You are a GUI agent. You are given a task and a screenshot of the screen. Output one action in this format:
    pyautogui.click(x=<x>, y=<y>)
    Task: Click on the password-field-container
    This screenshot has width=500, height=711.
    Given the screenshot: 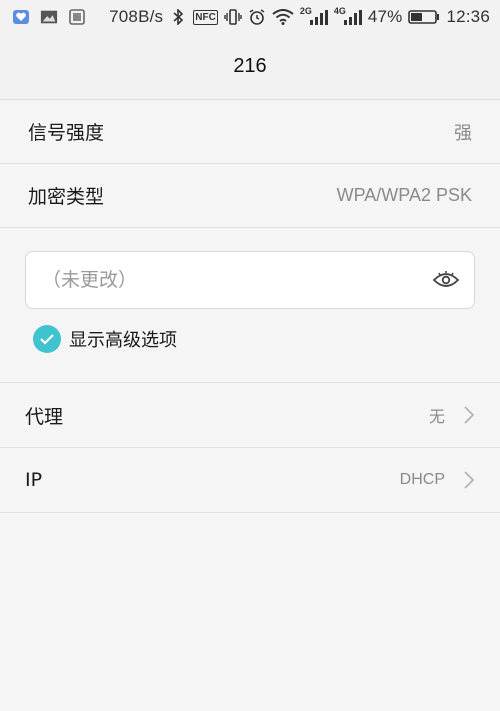 What is the action you would take?
    pyautogui.click(x=250, y=280)
    